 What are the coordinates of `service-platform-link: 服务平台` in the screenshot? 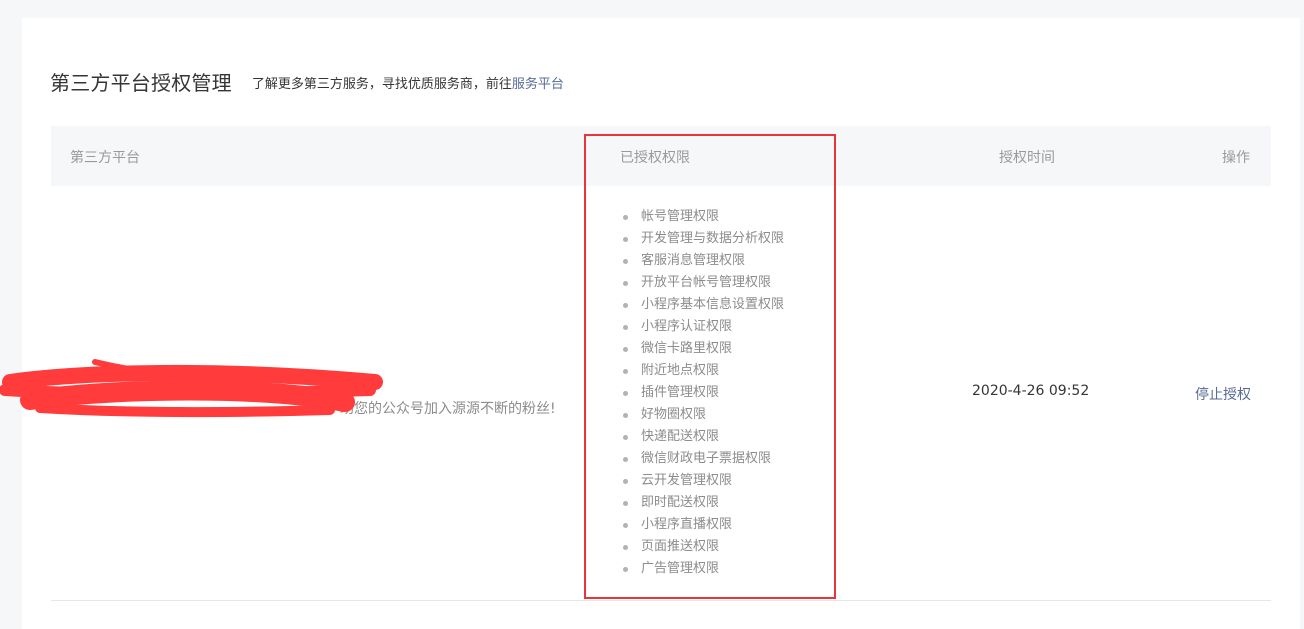 It's located at (538, 84).